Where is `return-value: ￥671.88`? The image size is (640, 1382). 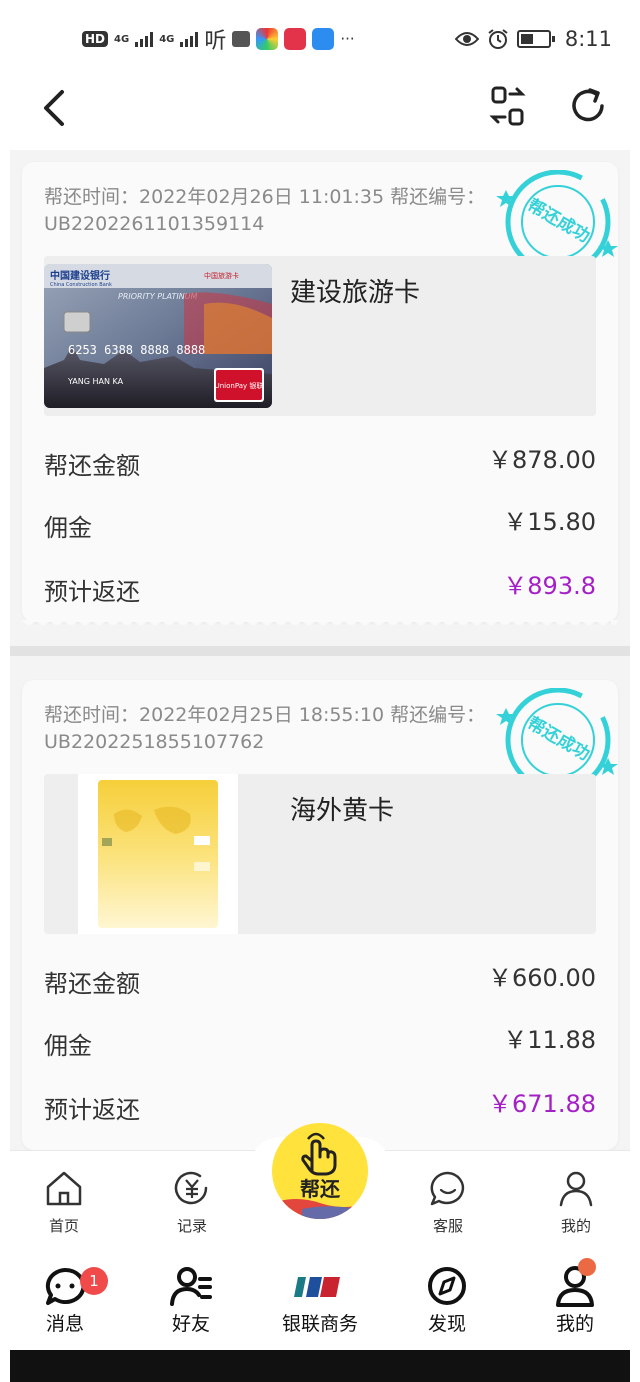
return-value: ￥671.88 is located at coordinates (542, 1104).